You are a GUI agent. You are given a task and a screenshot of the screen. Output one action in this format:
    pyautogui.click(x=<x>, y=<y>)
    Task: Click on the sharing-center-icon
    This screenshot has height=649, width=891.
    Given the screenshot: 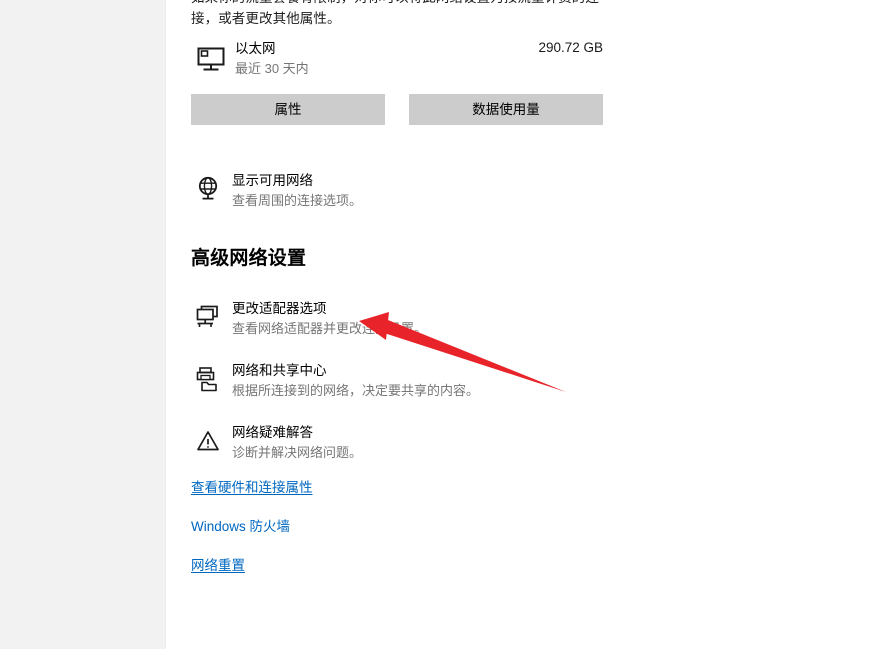 What is the action you would take?
    pyautogui.click(x=208, y=379)
    